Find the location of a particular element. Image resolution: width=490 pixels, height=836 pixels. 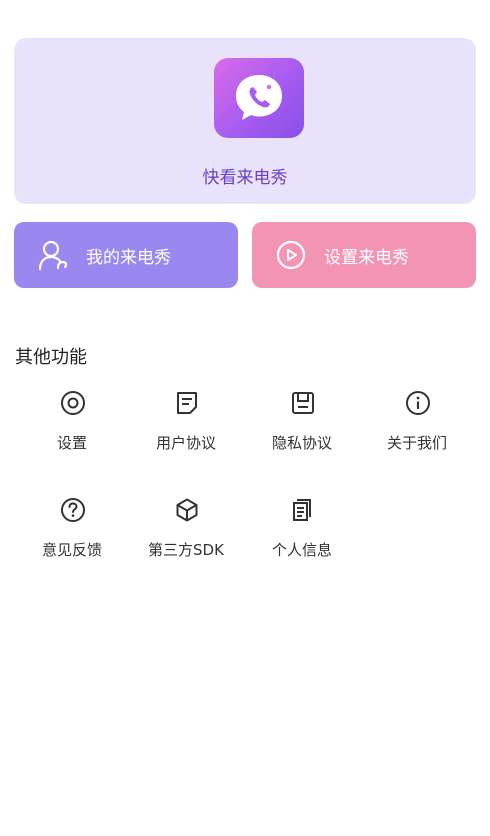

section-title-other-features: 其他功能 is located at coordinates (51, 357).